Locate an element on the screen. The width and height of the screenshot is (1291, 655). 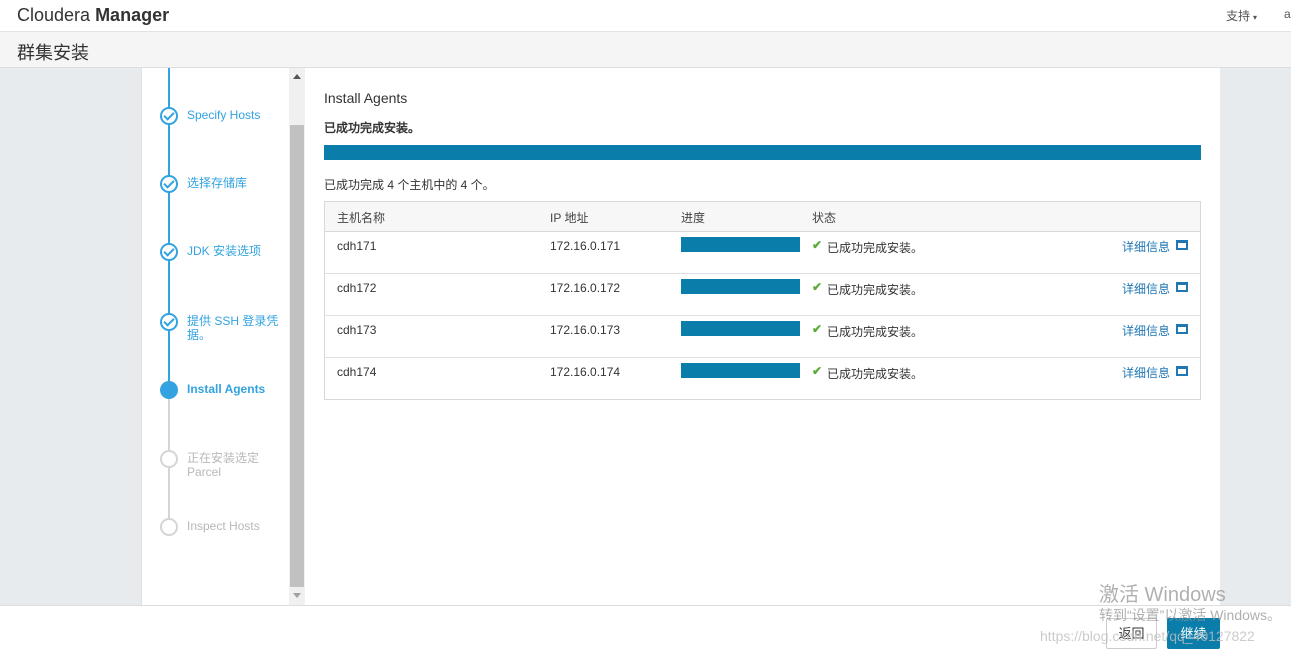
step-label: 正在安装选定 Parcel is located at coordinates (223, 465).